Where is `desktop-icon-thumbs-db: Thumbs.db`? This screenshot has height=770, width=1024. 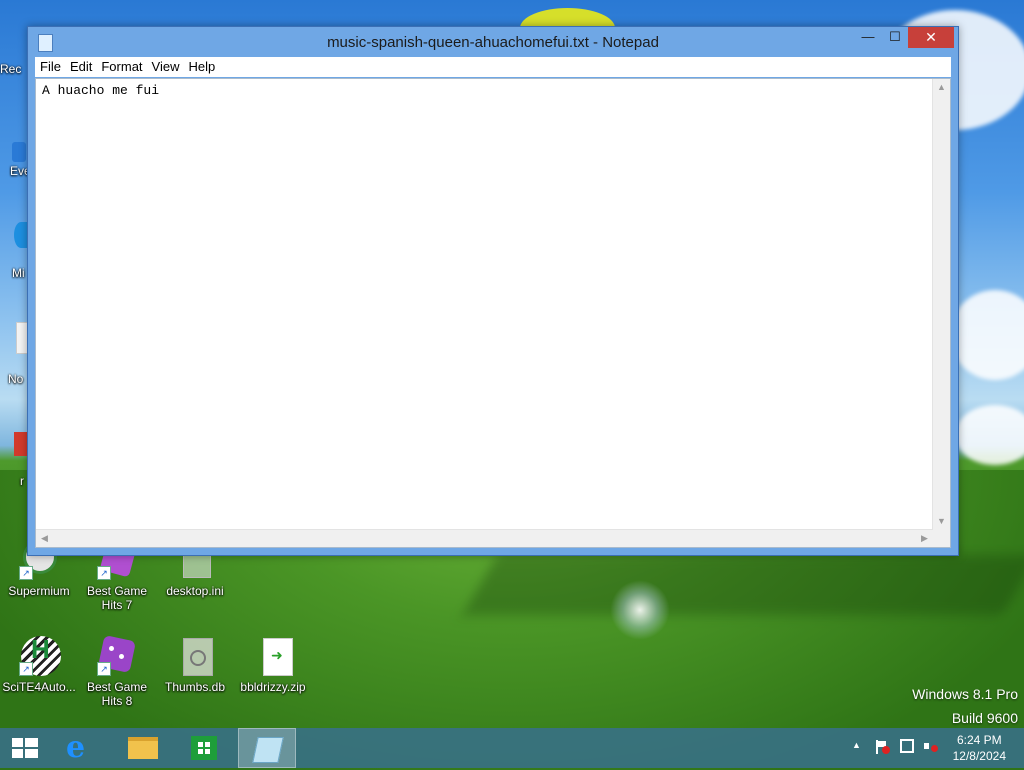 desktop-icon-thumbs-db: Thumbs.db is located at coordinates (195, 665).